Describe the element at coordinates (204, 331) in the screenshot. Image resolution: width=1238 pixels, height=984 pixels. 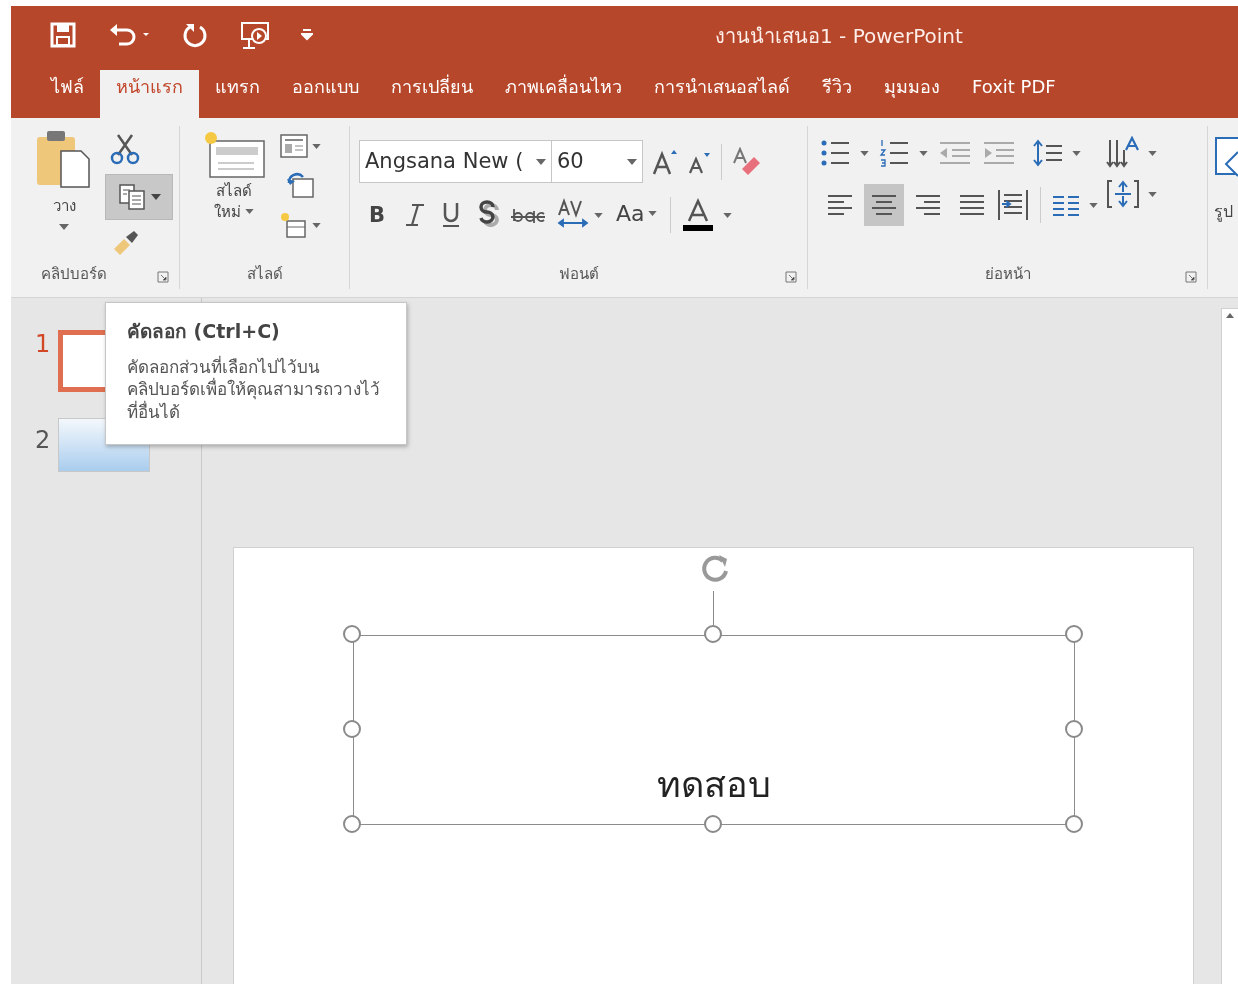
I see `tooltip-title: คัดลอก (Ctrl+C)` at that location.